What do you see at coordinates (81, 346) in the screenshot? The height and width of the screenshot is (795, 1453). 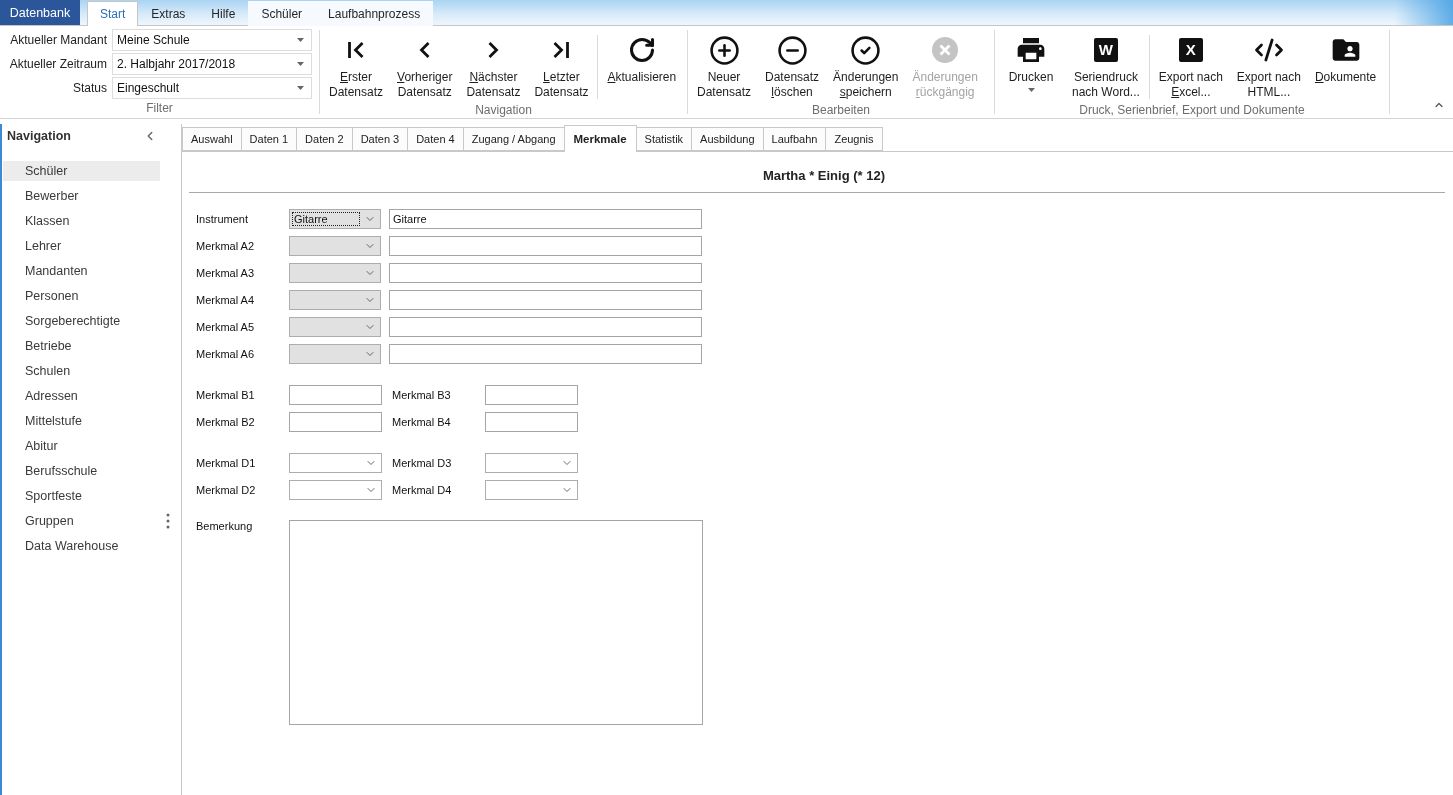 I see `nav-item: Betriebe` at bounding box center [81, 346].